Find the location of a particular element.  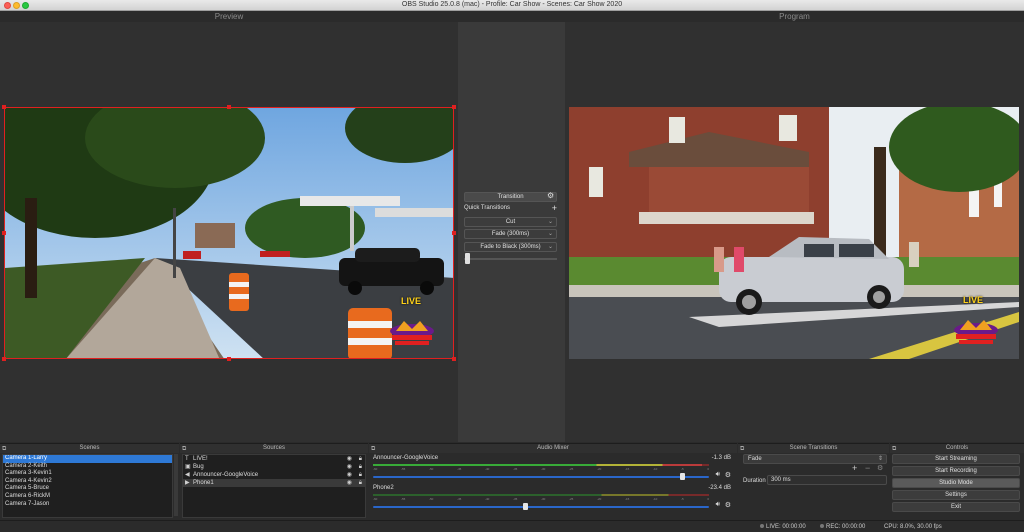

source-item: ▶ Phone1 ◉ 🔒︎ is located at coordinates (274, 483).